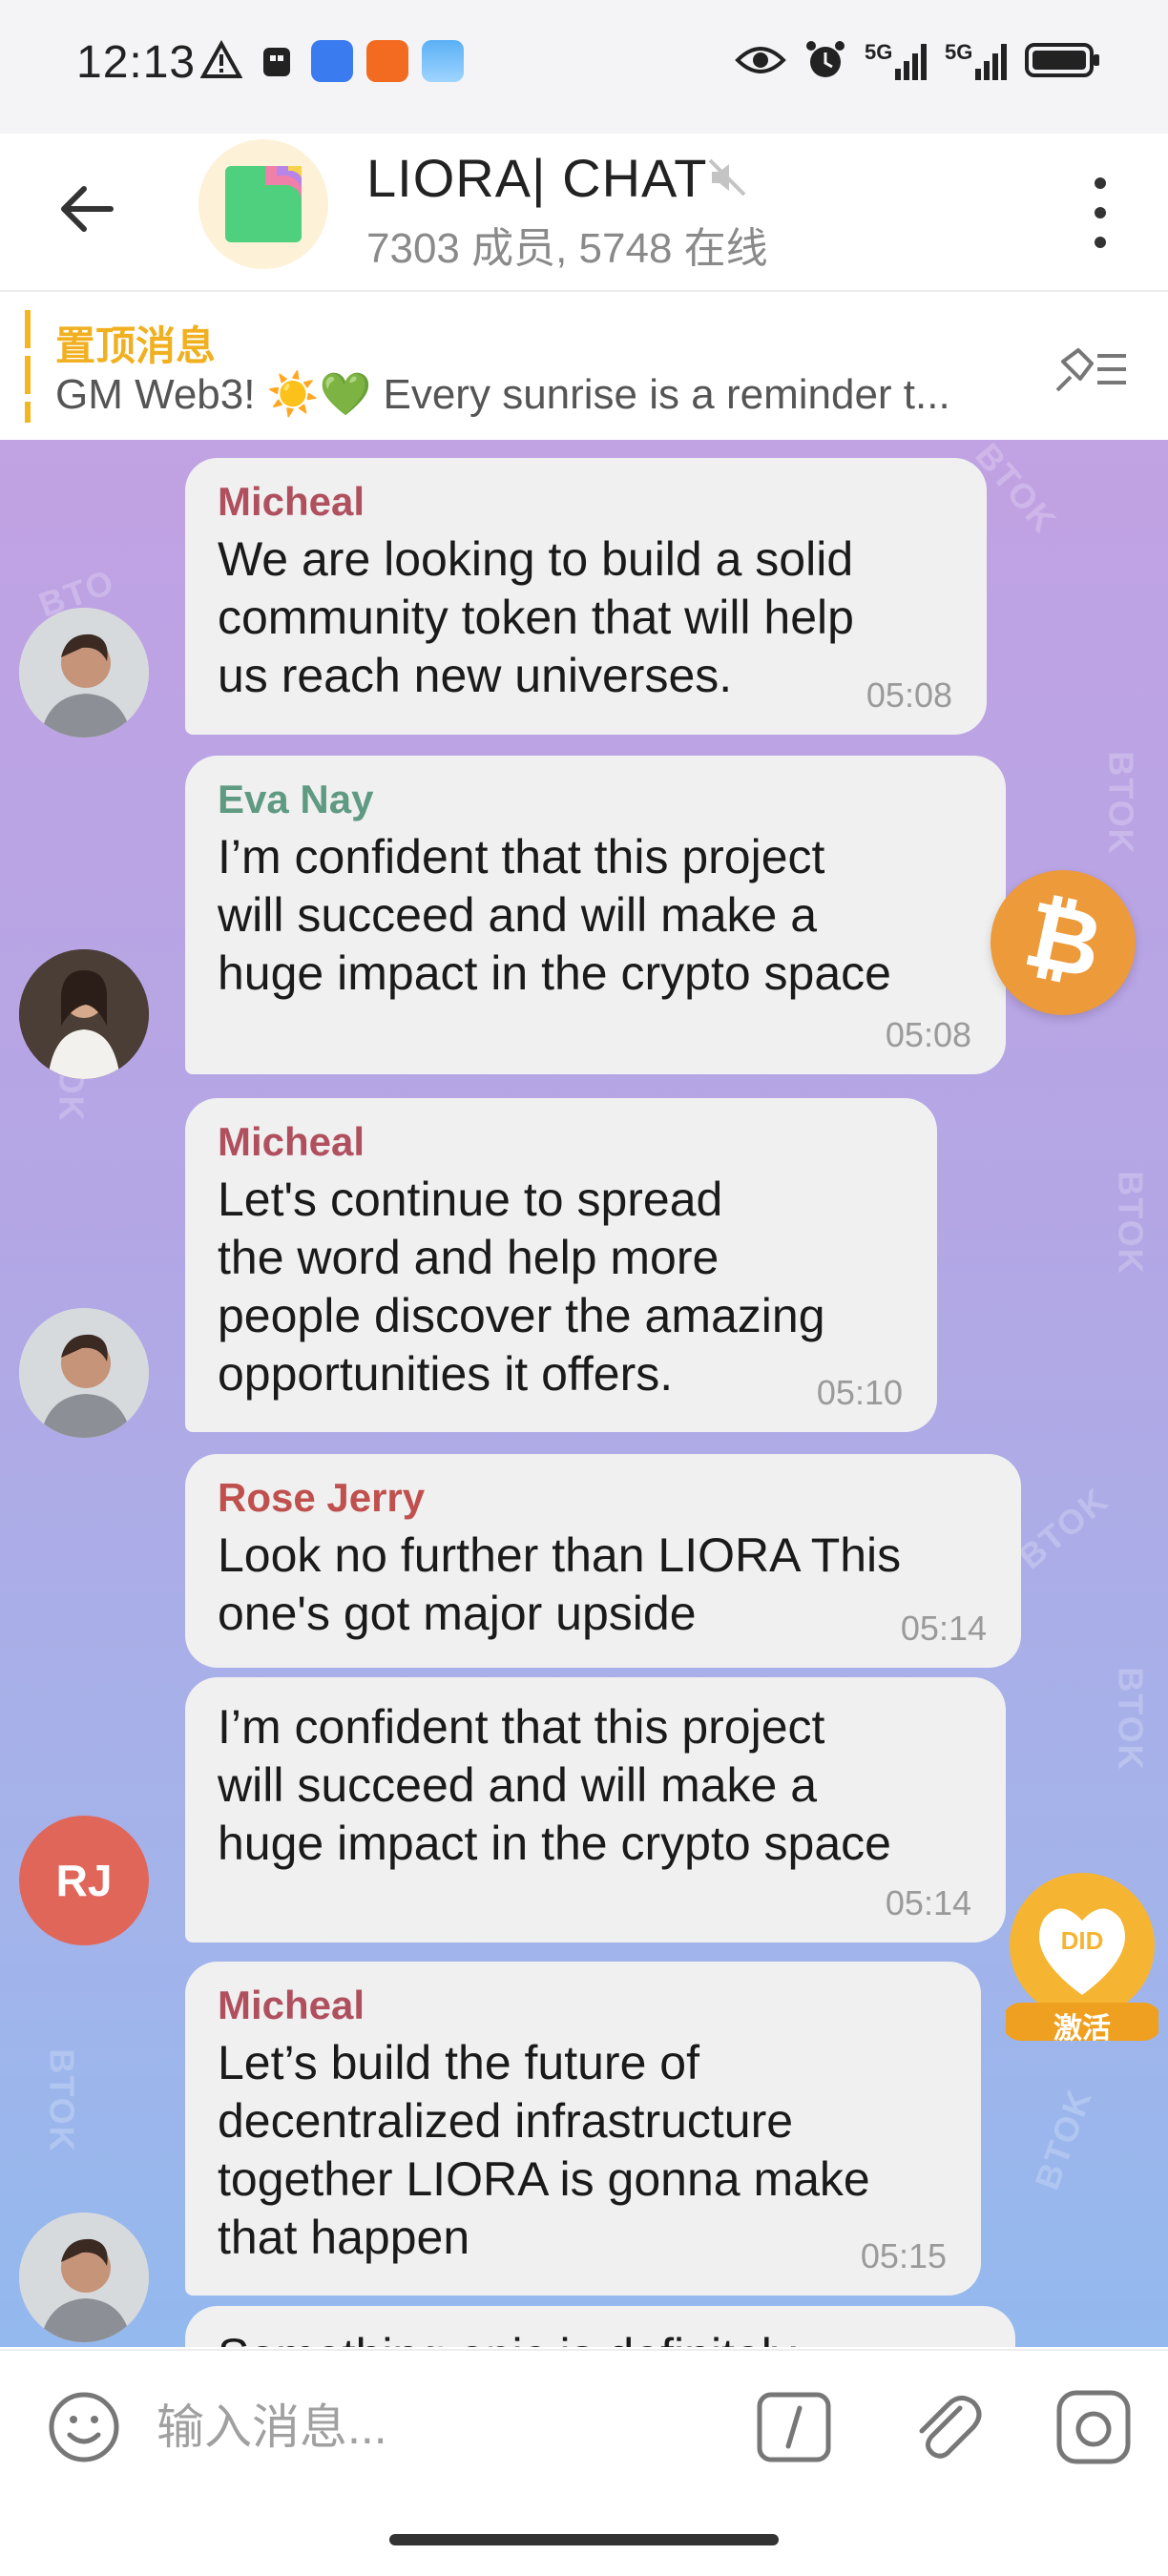 The image size is (1168, 2576). Describe the element at coordinates (1082, 2029) in the screenshot. I see `activate-label: 激活` at that location.